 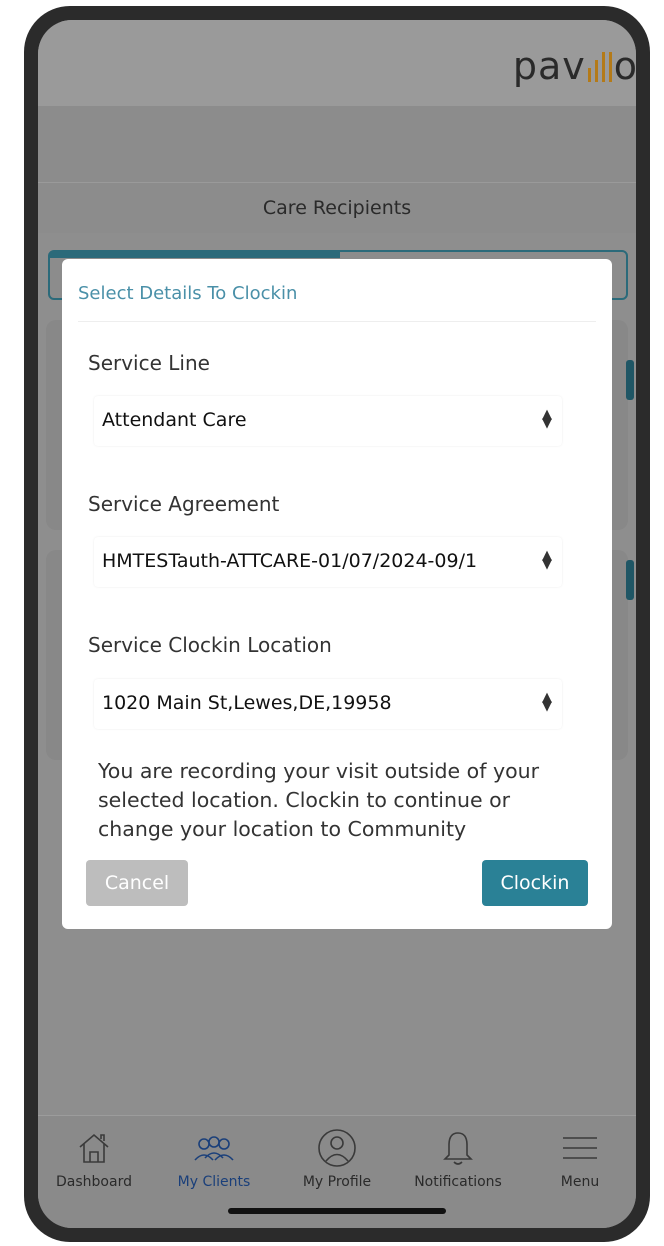 I want to click on page-title: Care Recipients, so click(x=337, y=208).